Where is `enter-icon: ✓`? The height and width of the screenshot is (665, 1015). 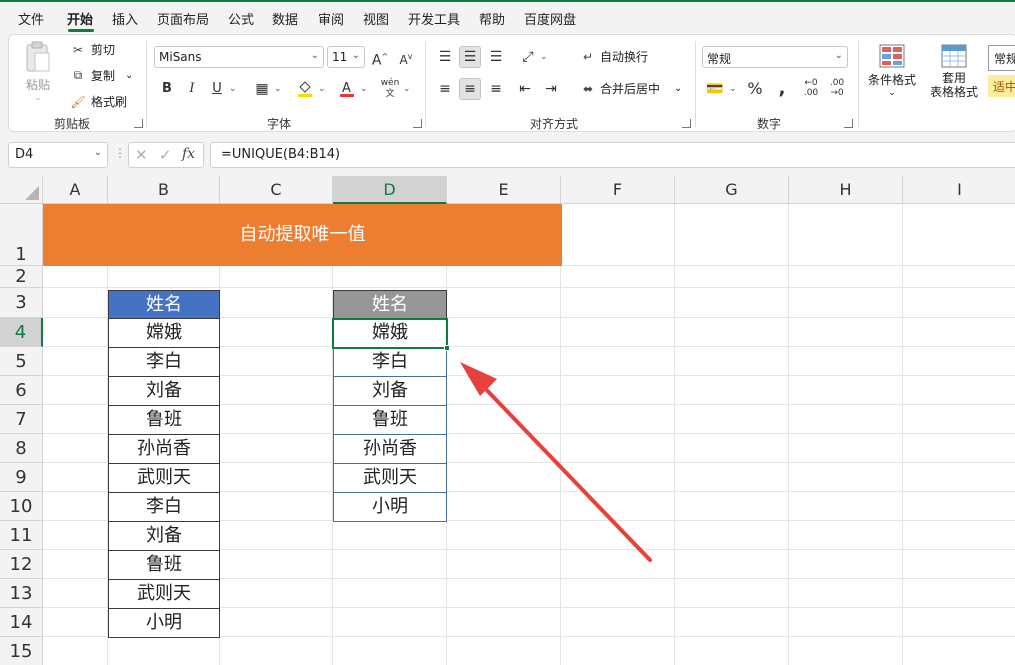 enter-icon: ✓ is located at coordinates (165, 155).